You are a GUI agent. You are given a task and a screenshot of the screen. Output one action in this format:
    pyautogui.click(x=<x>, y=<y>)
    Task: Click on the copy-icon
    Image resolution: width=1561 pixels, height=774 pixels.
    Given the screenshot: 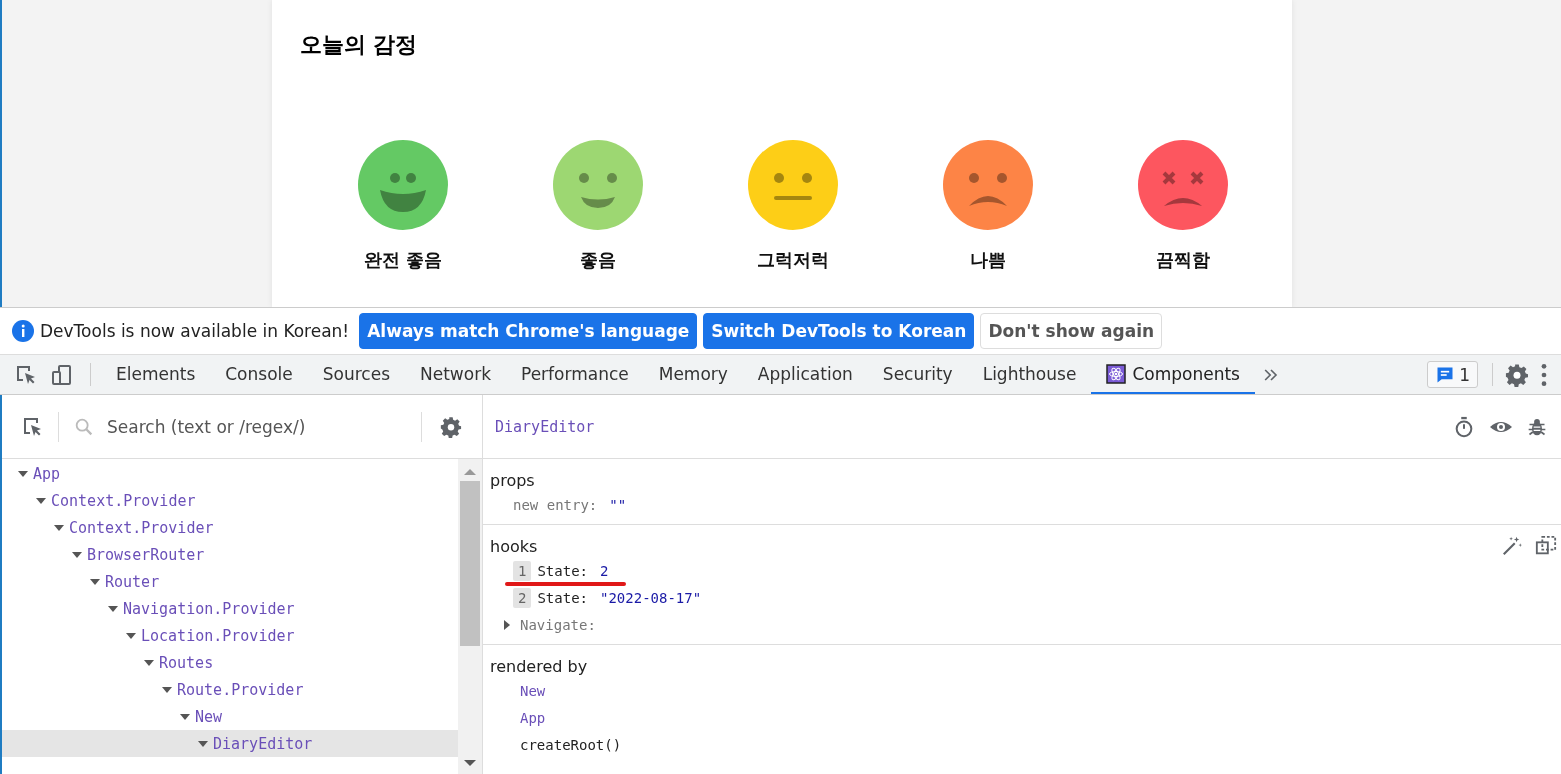 What is the action you would take?
    pyautogui.click(x=1546, y=546)
    